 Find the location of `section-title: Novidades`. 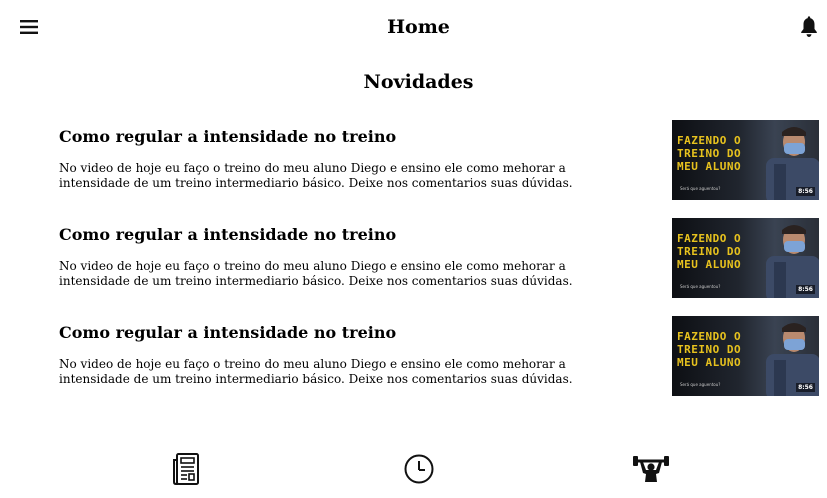

section-title: Novidades is located at coordinates (418, 82).